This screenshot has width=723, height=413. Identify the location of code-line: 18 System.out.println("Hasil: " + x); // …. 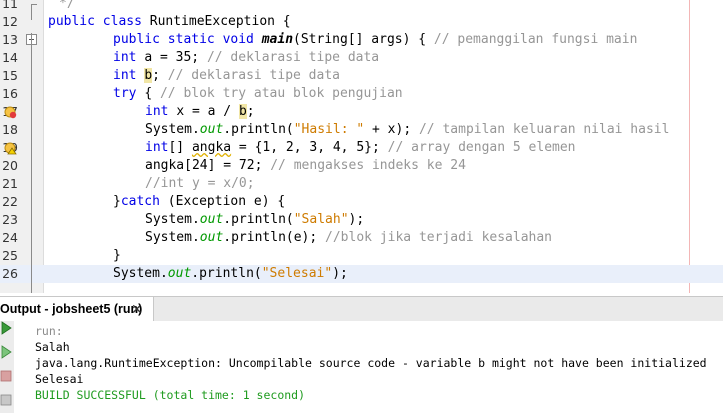
(361, 130).